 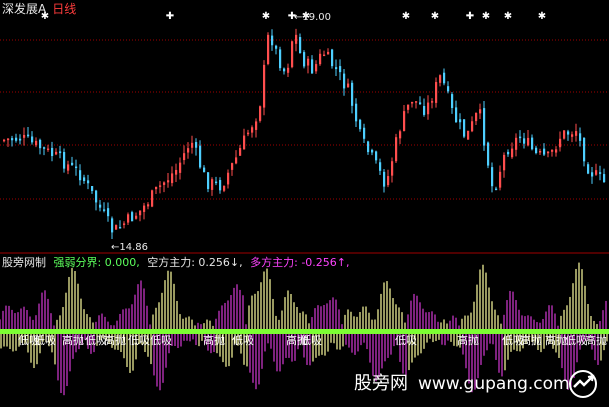 What do you see at coordinates (64, 9) in the screenshot?
I see `period-label: 日线` at bounding box center [64, 9].